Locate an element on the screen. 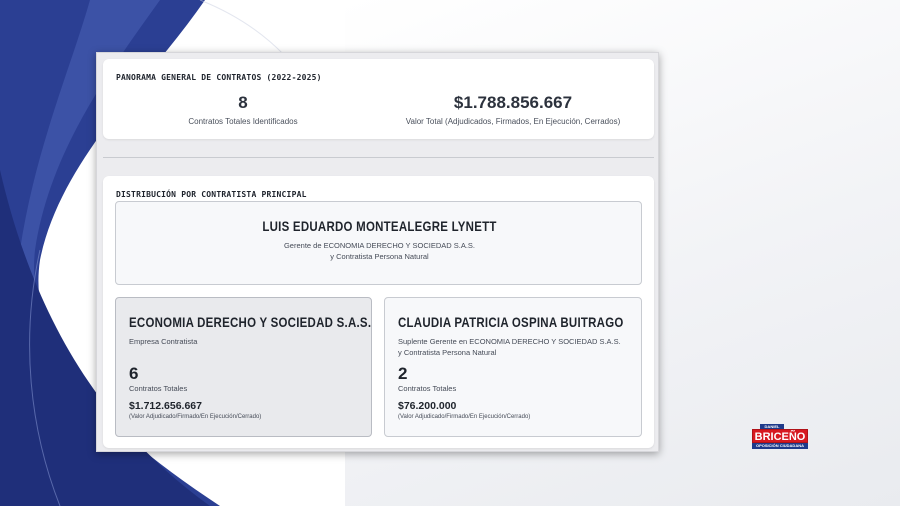  logo-main-text: BRICEÑO is located at coordinates (780, 436).